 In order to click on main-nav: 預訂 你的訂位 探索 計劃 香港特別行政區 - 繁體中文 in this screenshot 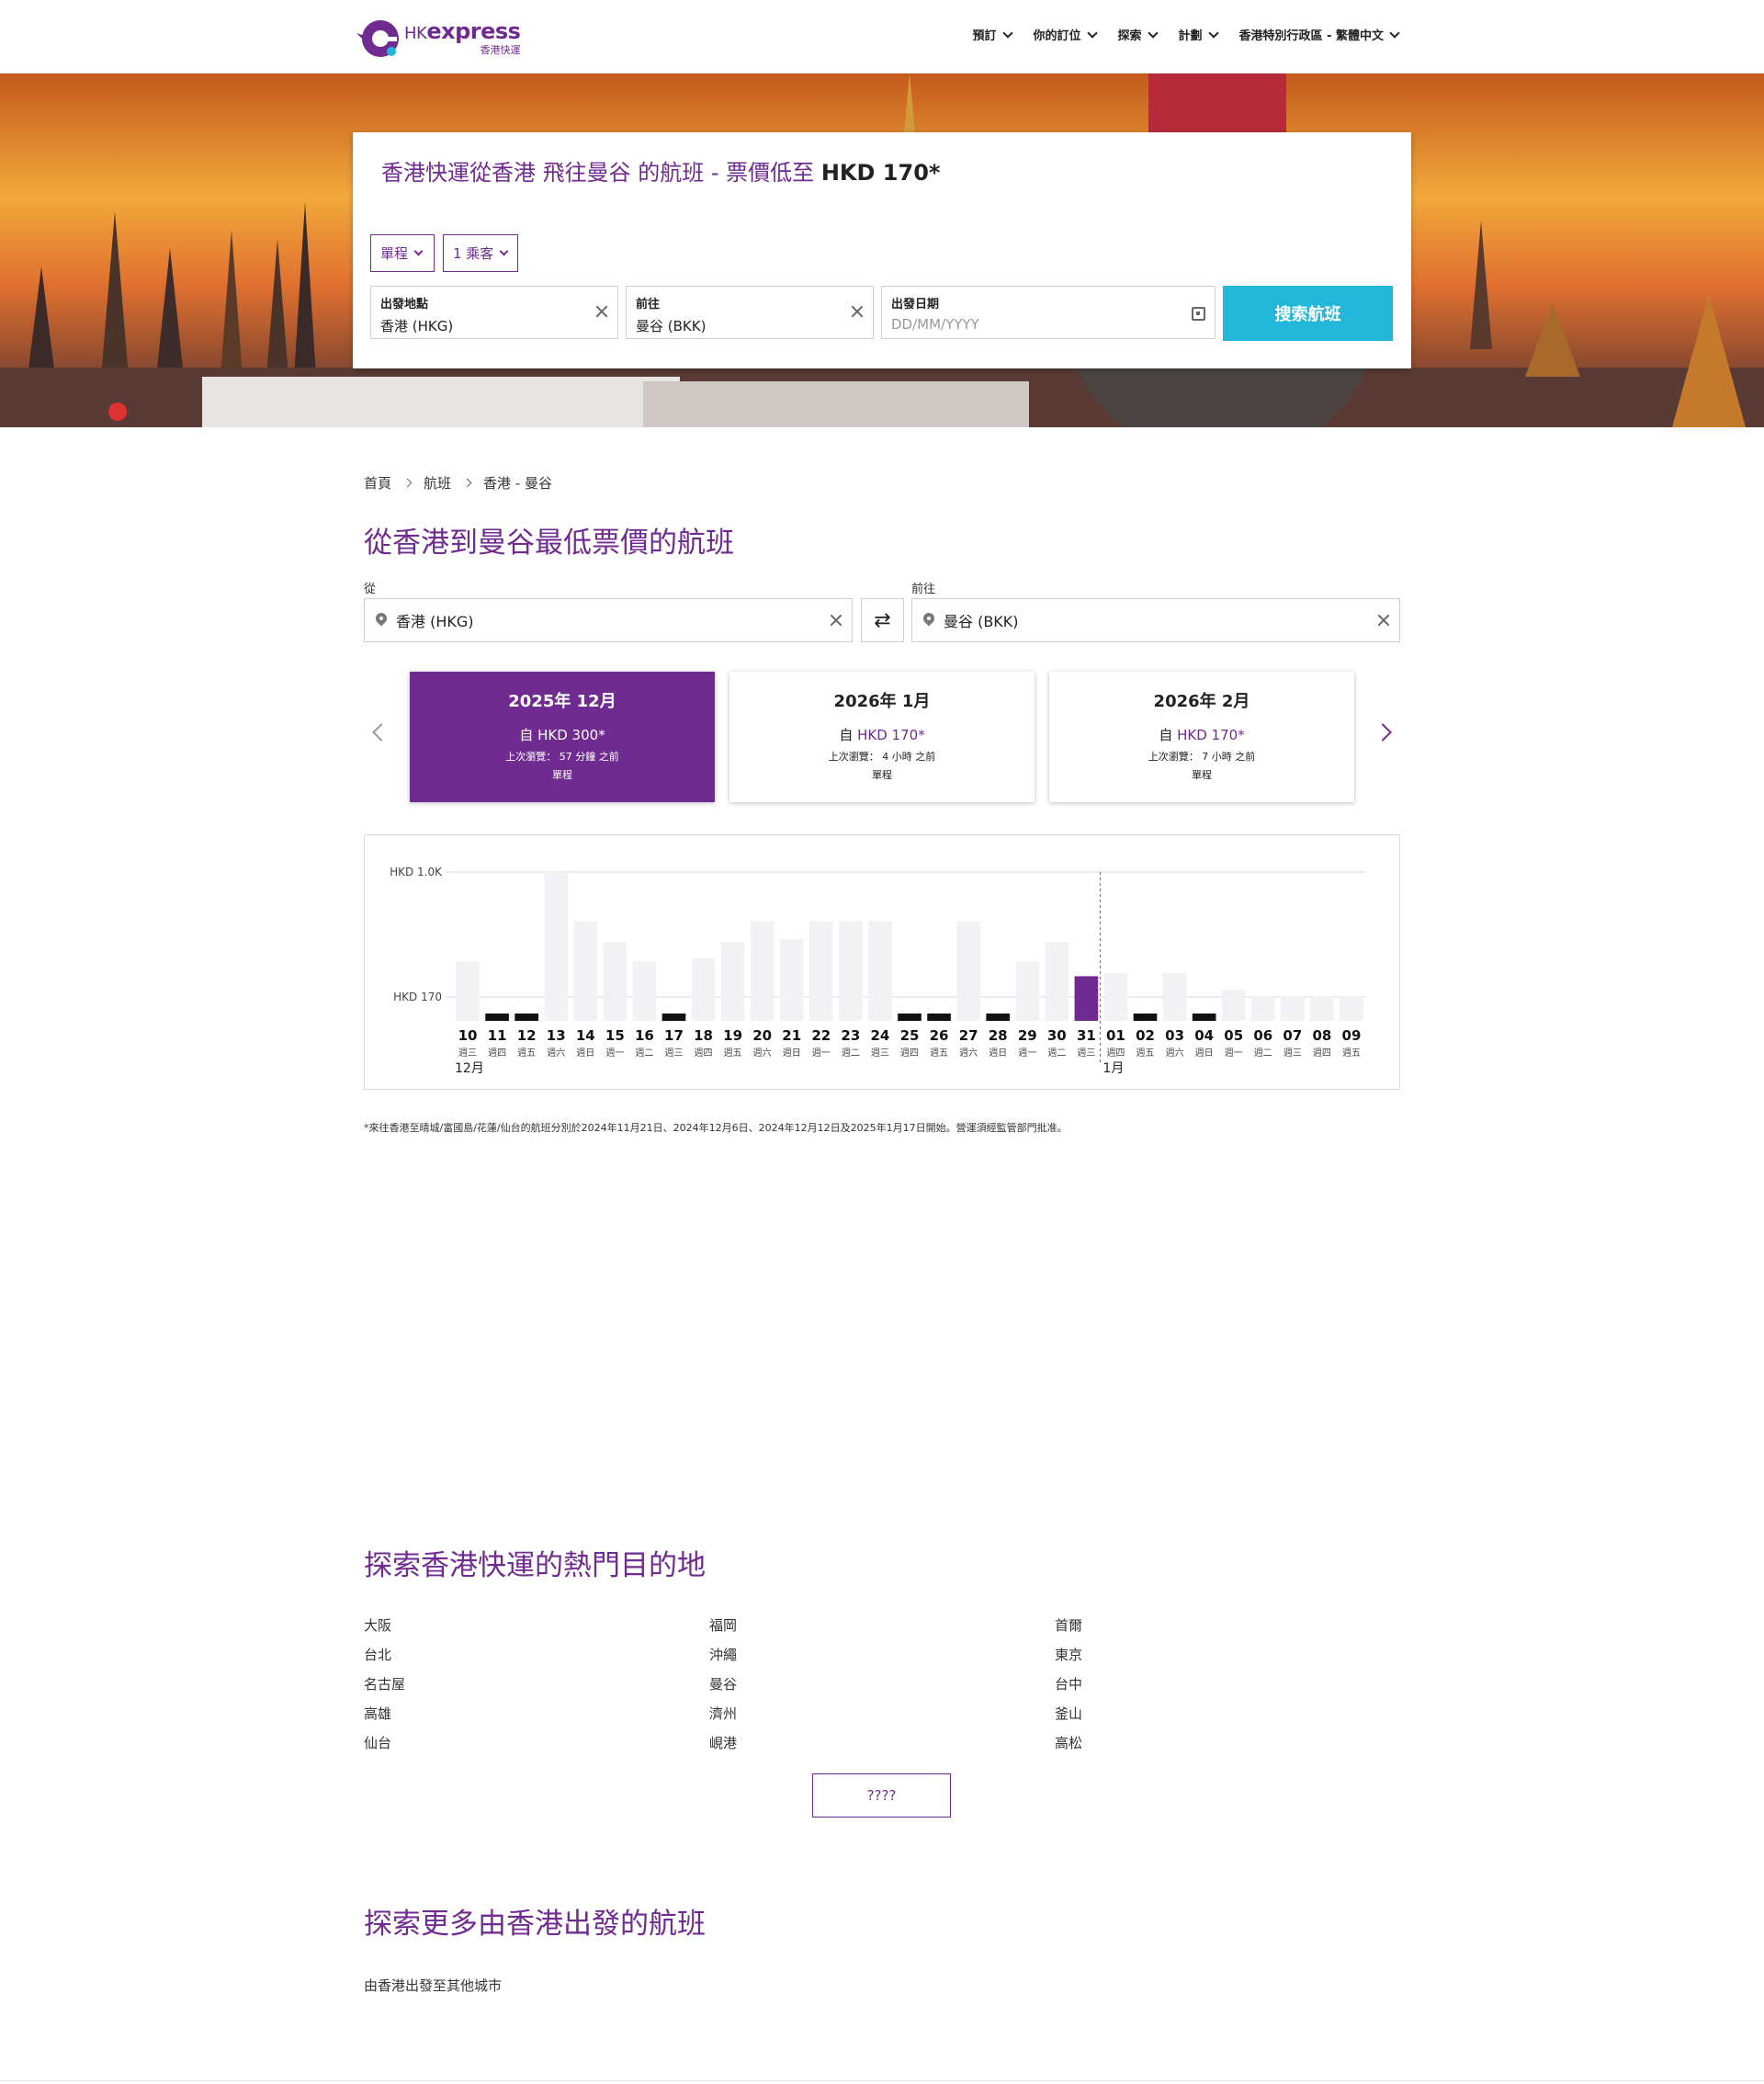, I will do `click(1186, 34)`.